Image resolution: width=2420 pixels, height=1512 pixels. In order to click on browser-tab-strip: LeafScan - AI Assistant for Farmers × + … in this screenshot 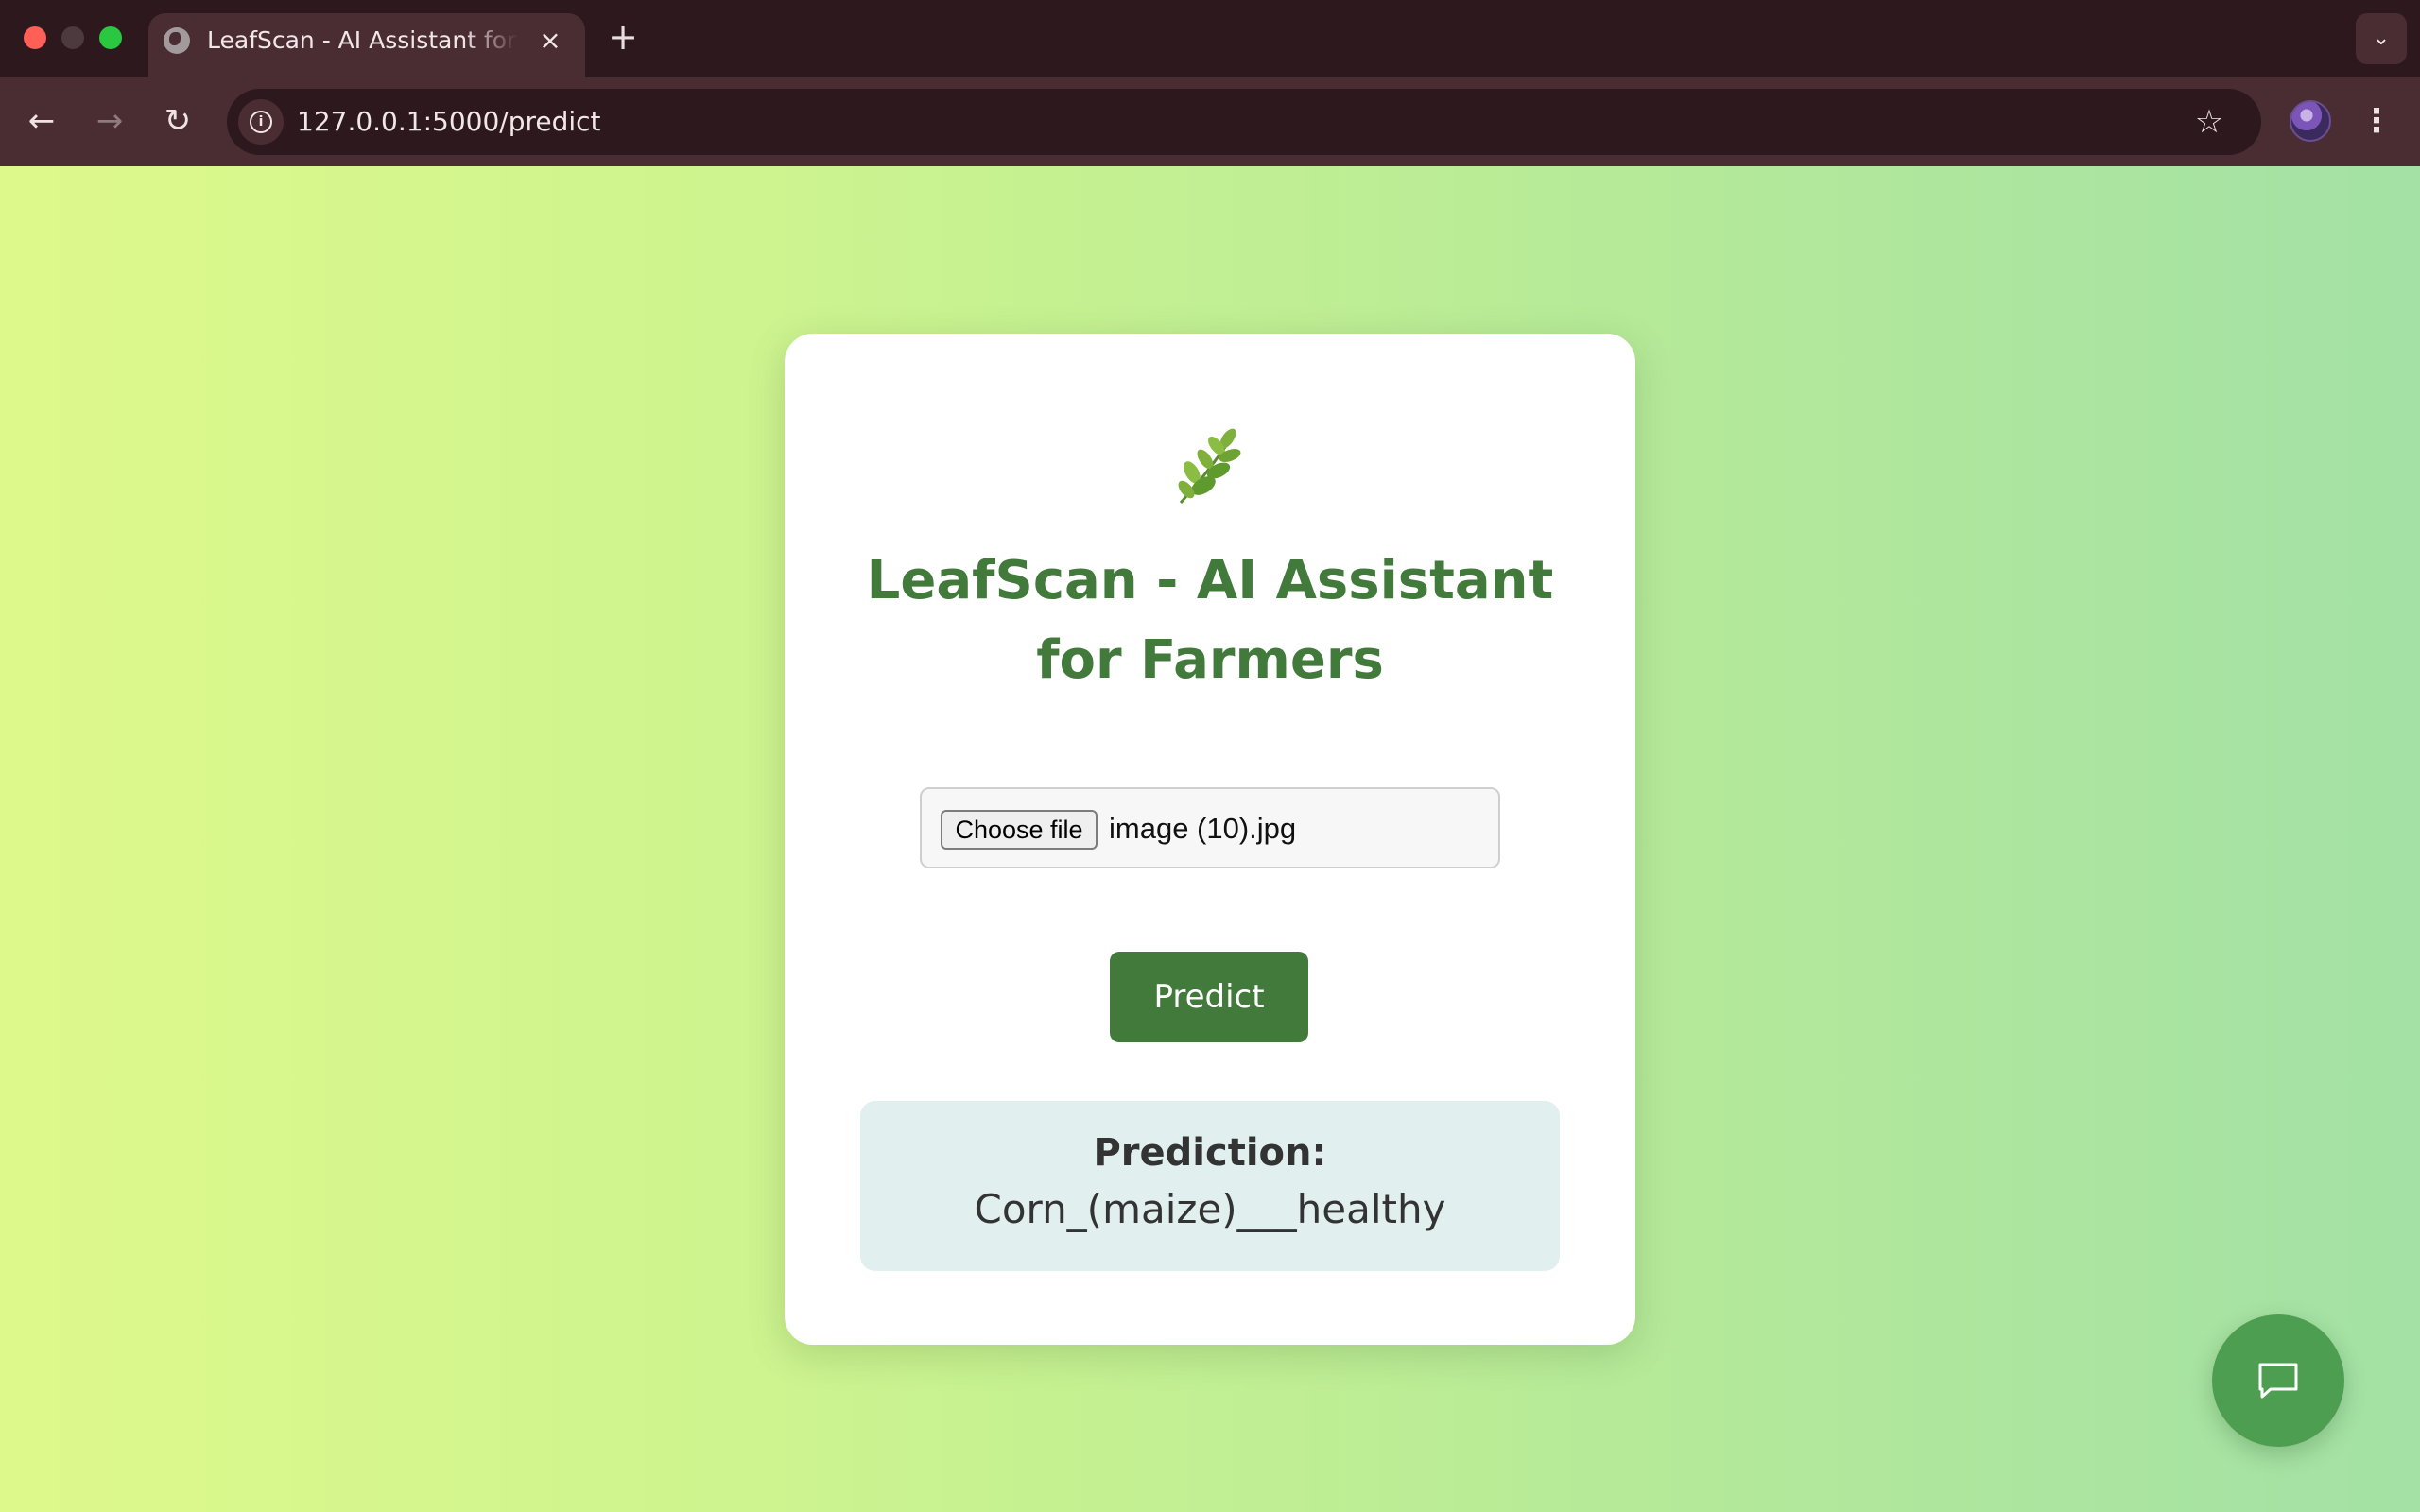, I will do `click(1210, 38)`.